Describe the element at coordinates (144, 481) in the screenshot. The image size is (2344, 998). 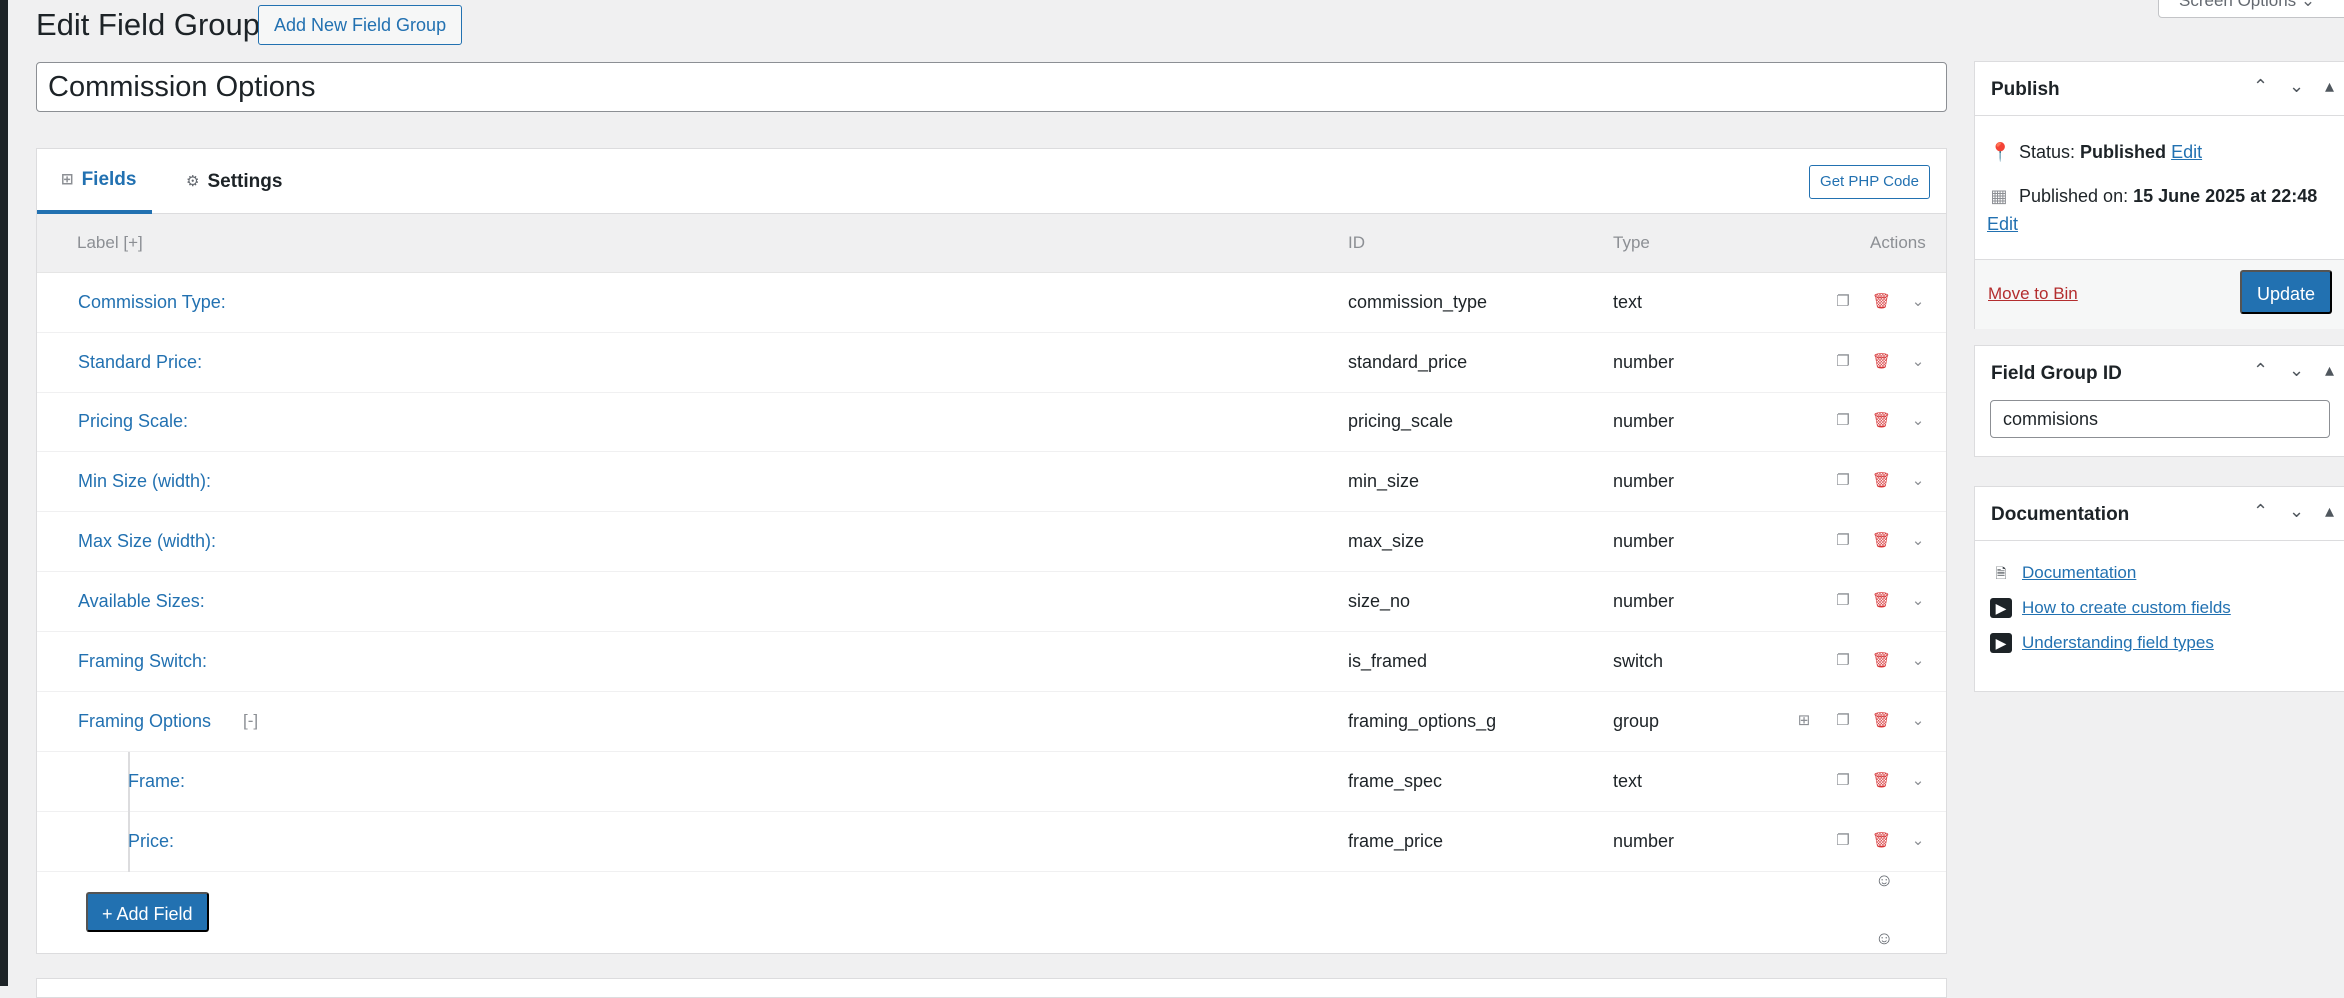
I see `field-label-link: Min Size (width):` at that location.